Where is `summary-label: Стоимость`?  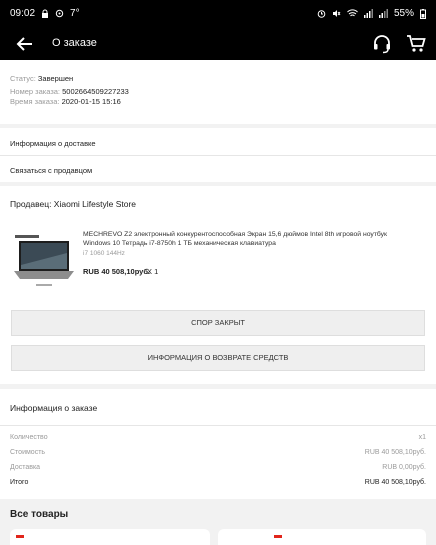
summary-label: Стоимость is located at coordinates (28, 452).